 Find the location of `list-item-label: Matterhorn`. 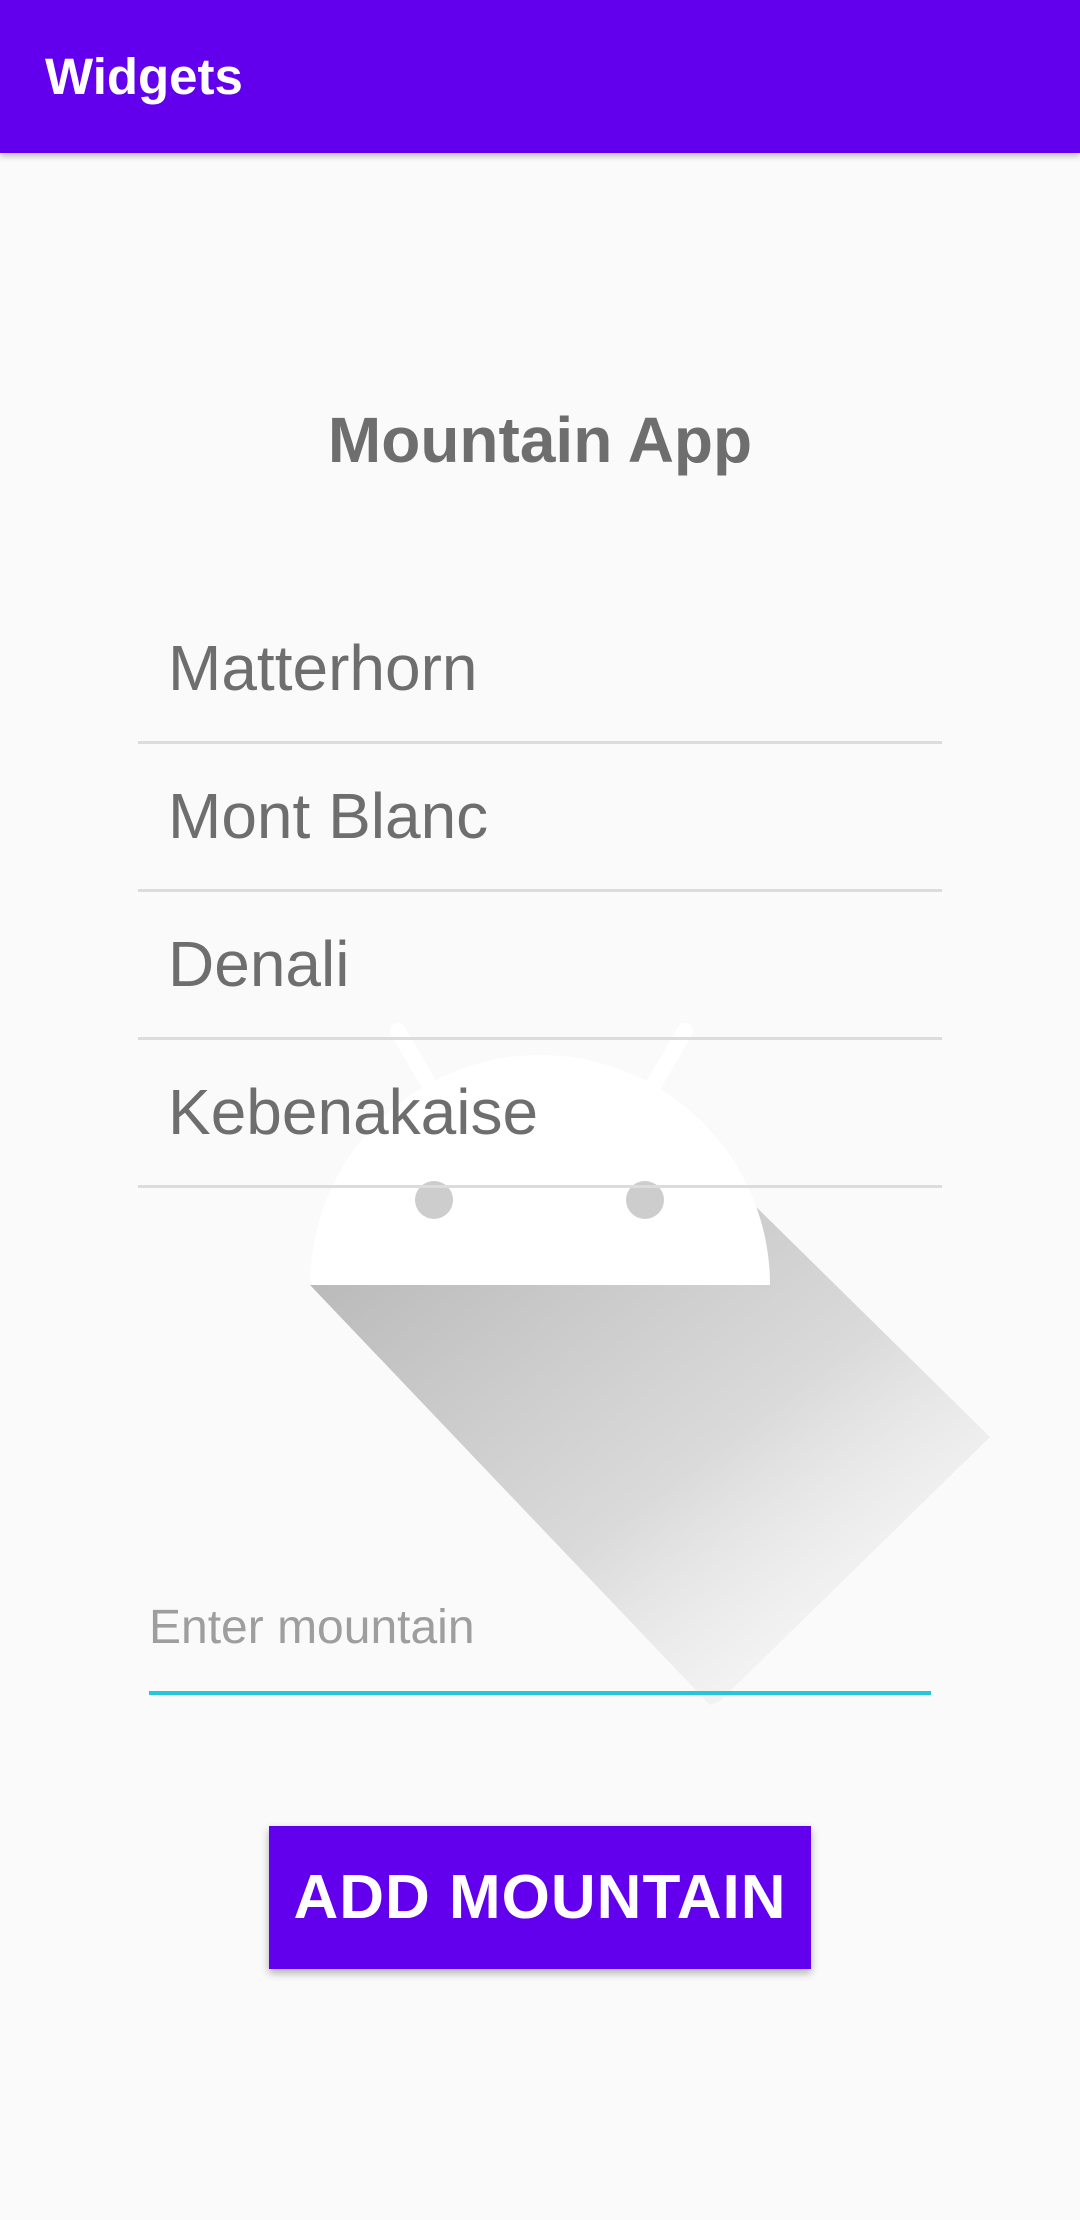

list-item-label: Matterhorn is located at coordinates (323, 668).